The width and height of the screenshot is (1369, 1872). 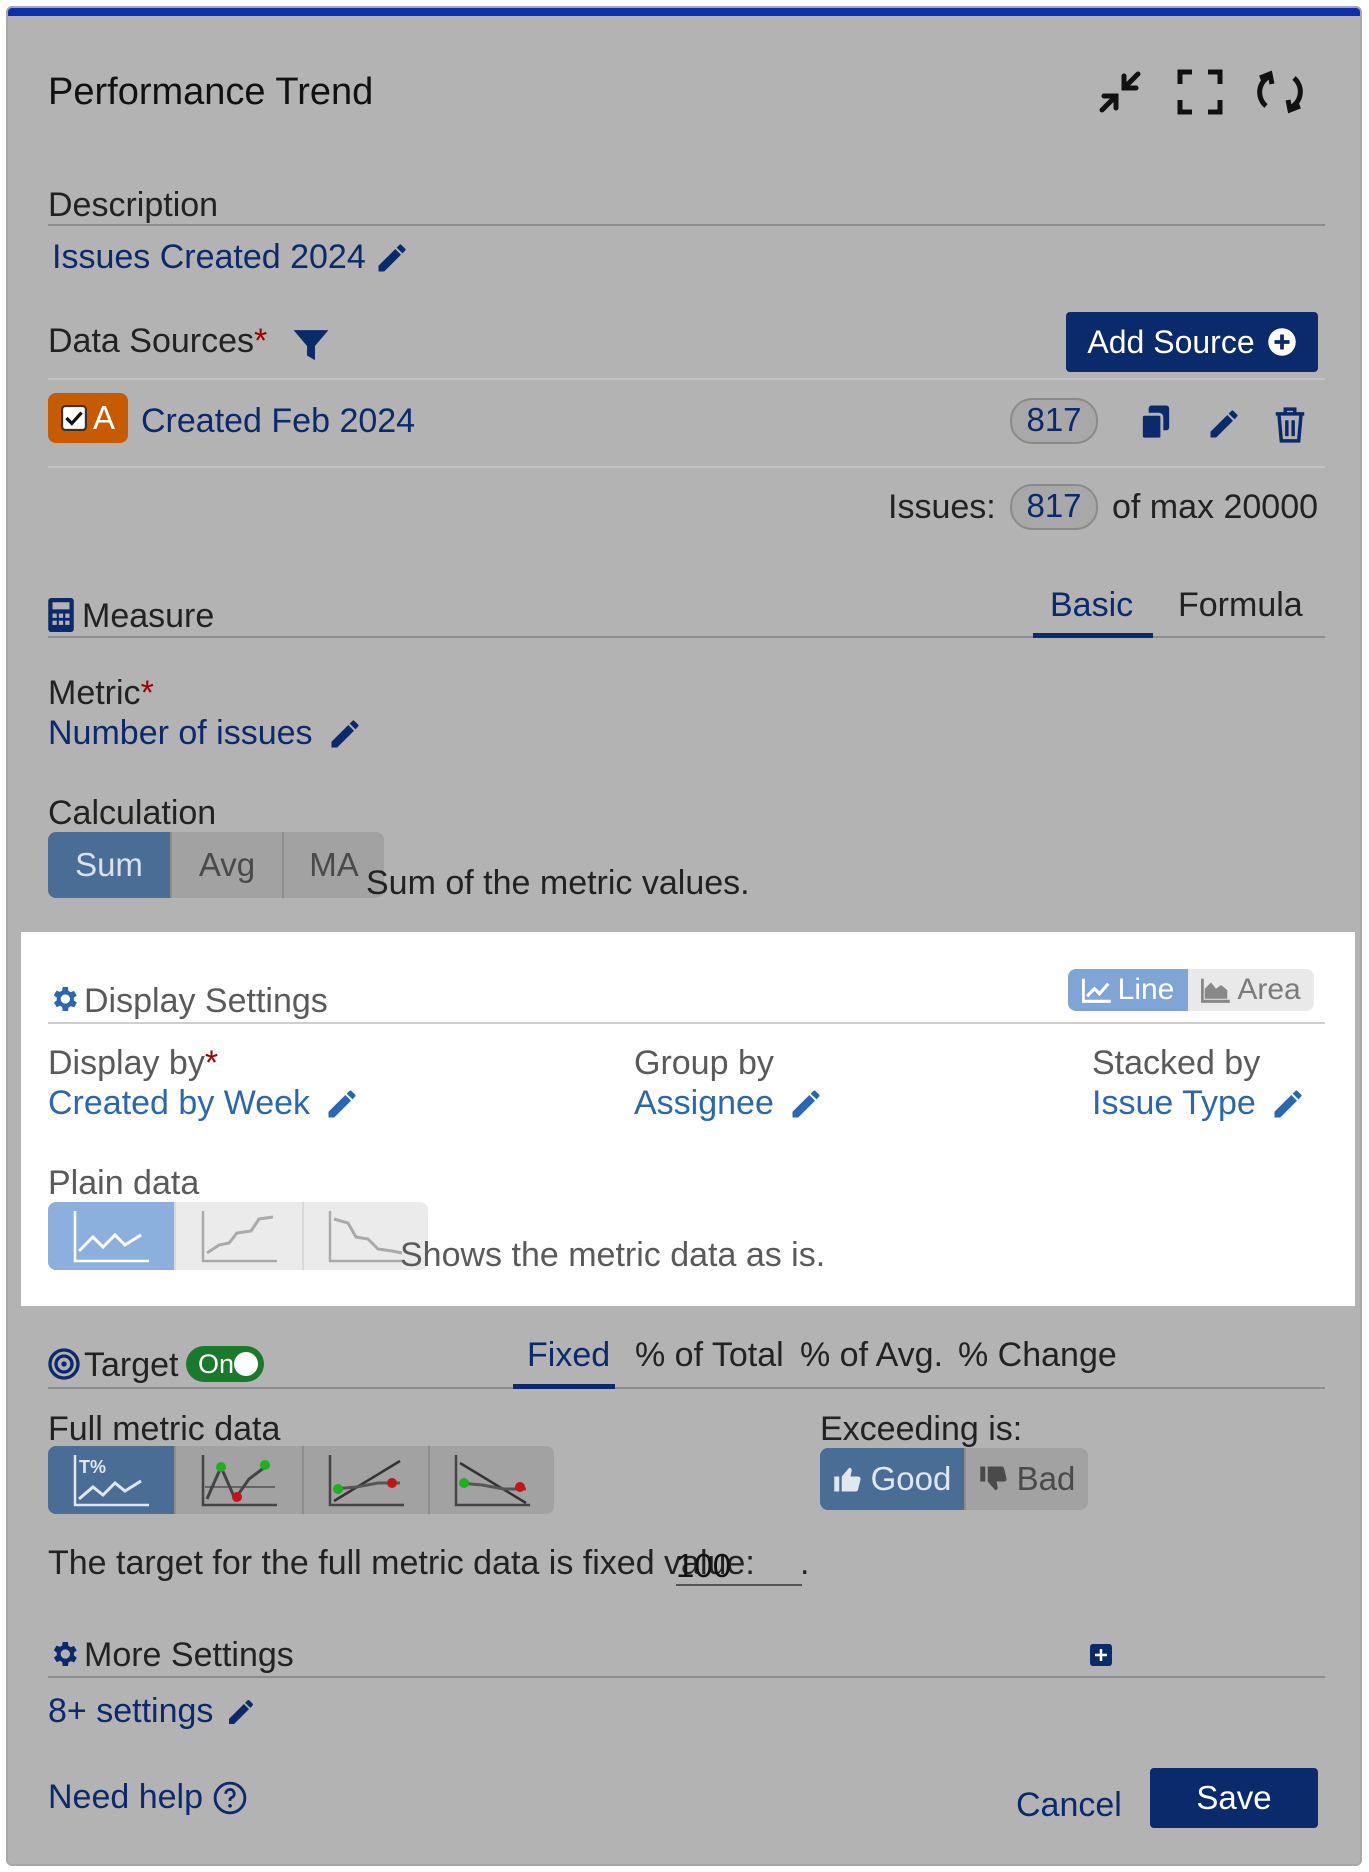 I want to click on fullscreen-icon, so click(x=1200, y=92).